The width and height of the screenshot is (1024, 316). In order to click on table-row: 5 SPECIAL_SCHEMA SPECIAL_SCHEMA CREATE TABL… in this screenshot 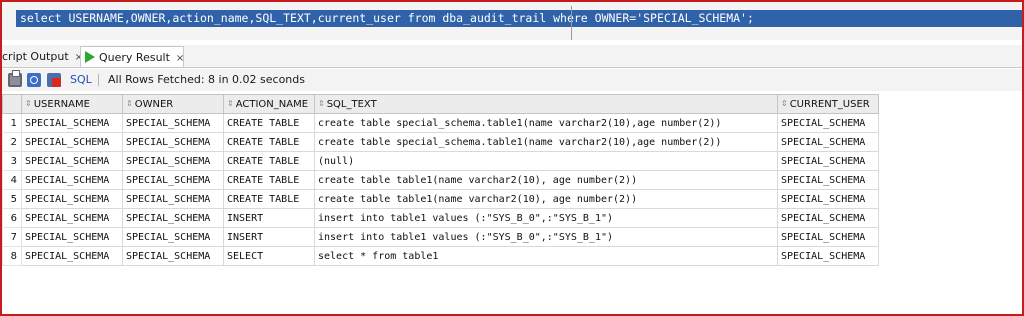, I will do `click(440, 199)`.